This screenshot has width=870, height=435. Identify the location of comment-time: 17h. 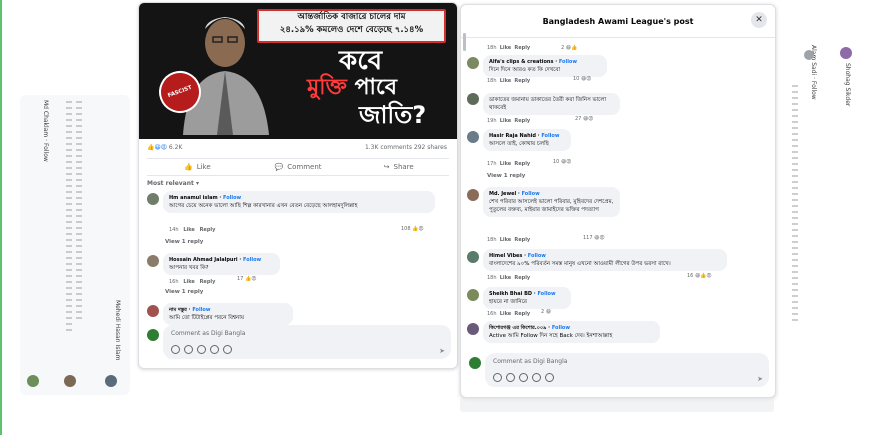
(492, 164).